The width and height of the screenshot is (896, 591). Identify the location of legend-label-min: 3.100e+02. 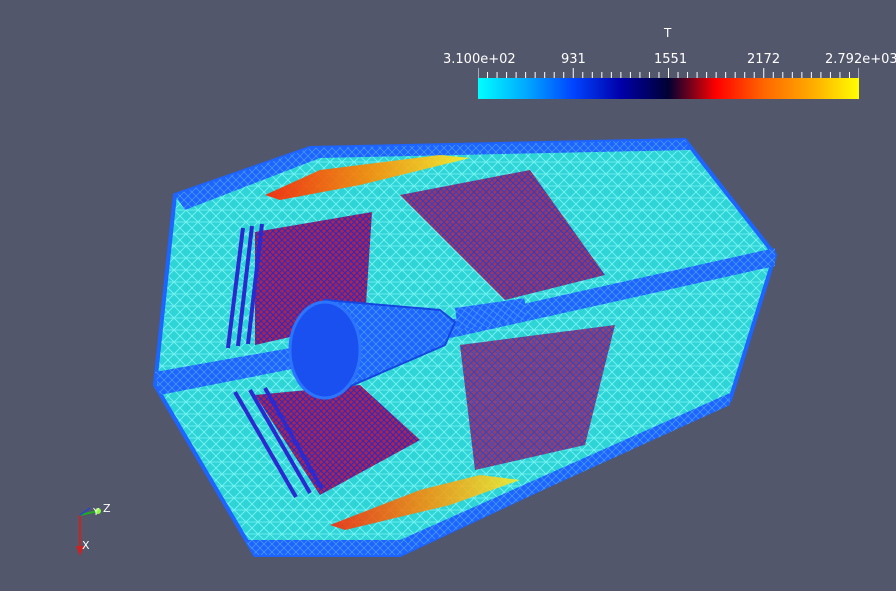
(479, 59).